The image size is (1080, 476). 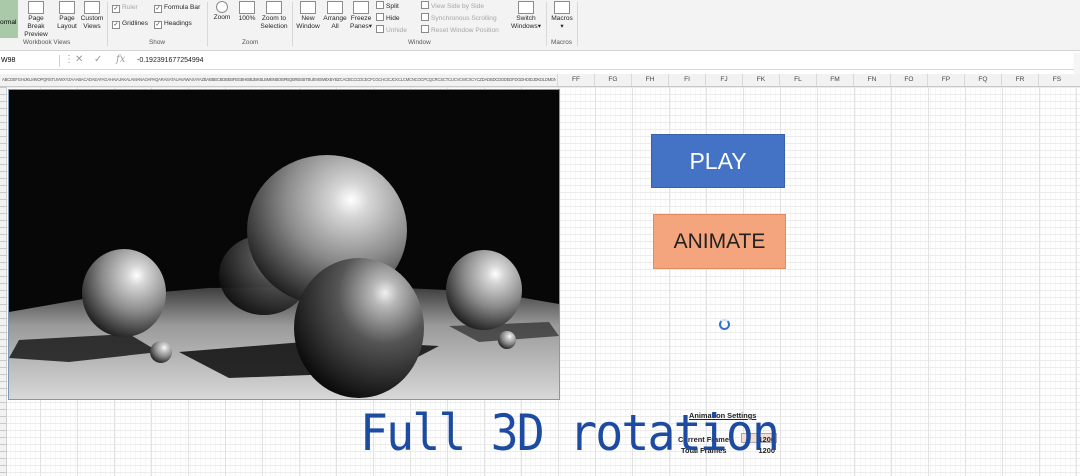 I want to click on magnifier-icon, so click(x=222, y=7).